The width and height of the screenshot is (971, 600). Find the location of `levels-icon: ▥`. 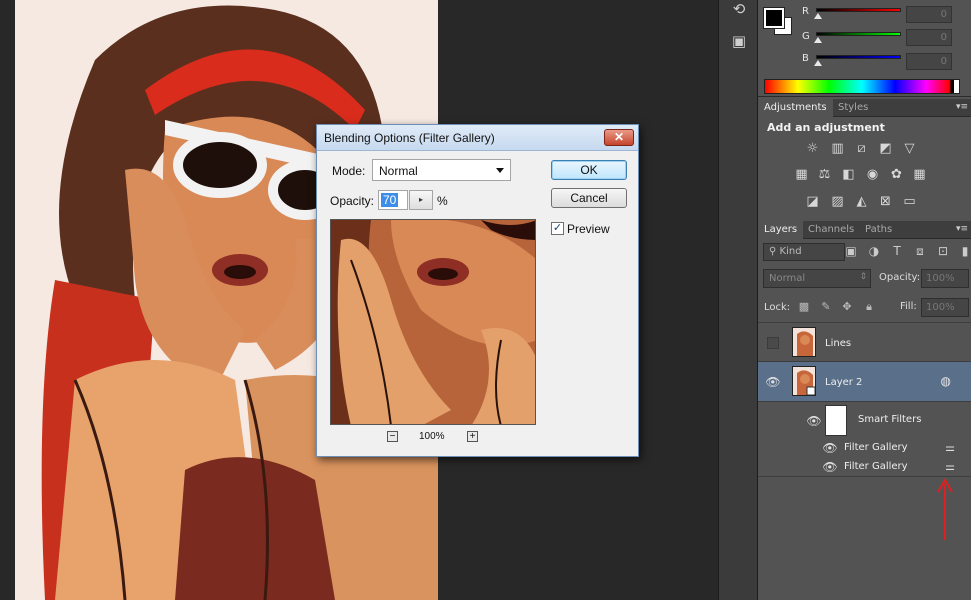

levels-icon: ▥ is located at coordinates (837, 148).